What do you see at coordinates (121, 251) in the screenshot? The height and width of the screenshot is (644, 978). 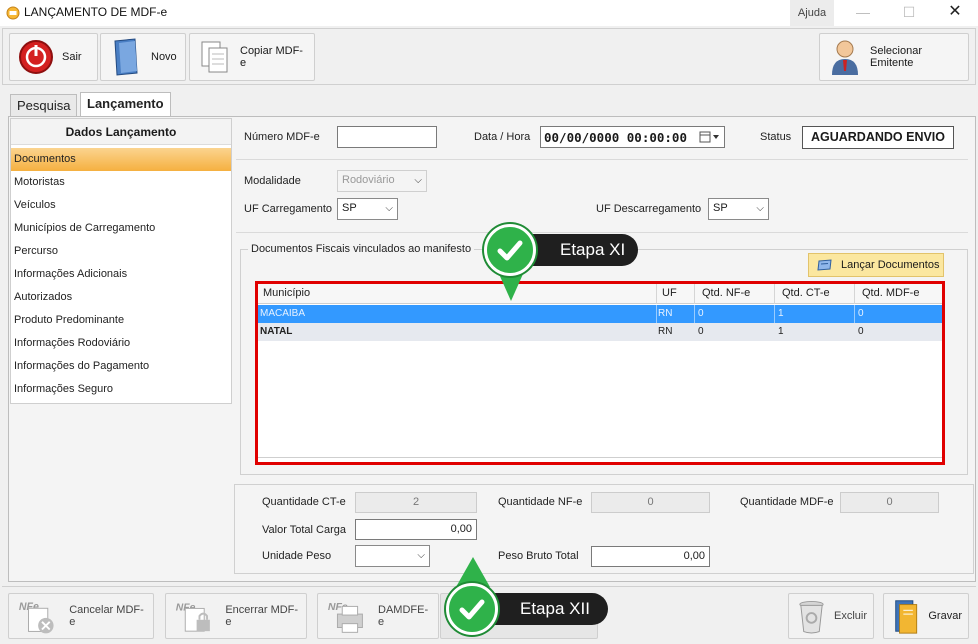 I see `sidebar-item-percurso: Percurso` at bounding box center [121, 251].